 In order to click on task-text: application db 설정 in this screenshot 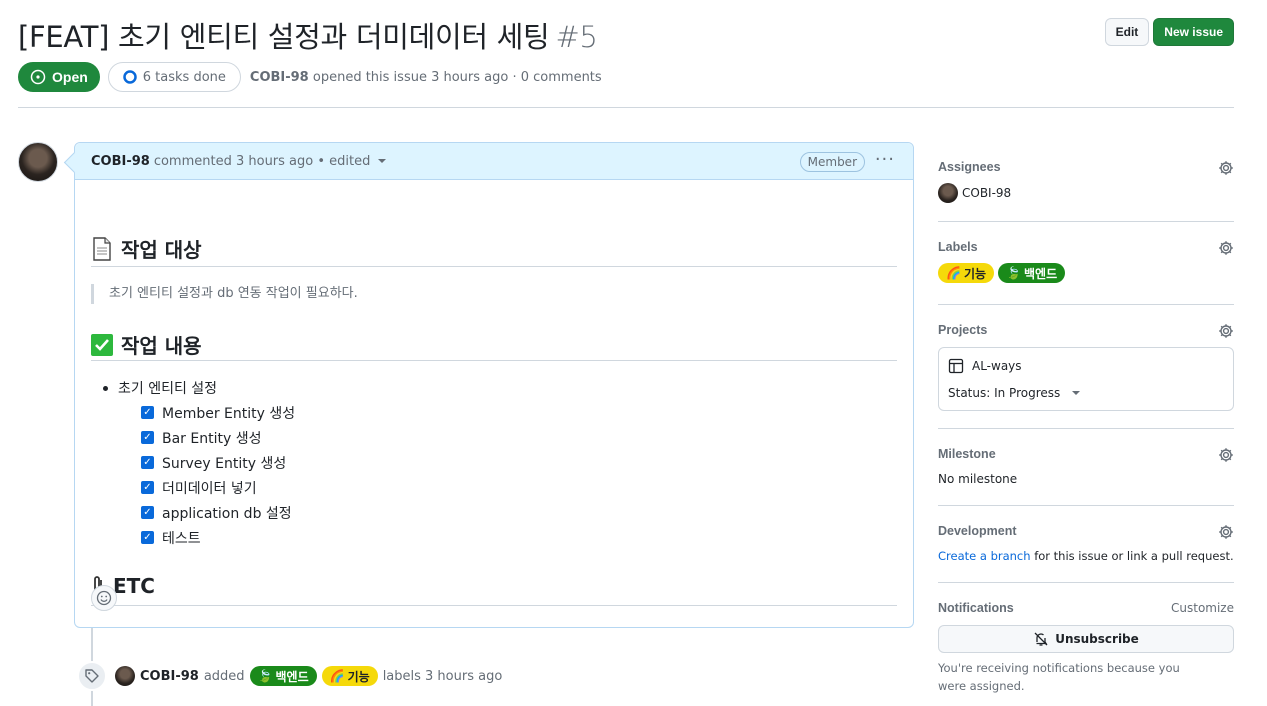, I will do `click(227, 513)`.